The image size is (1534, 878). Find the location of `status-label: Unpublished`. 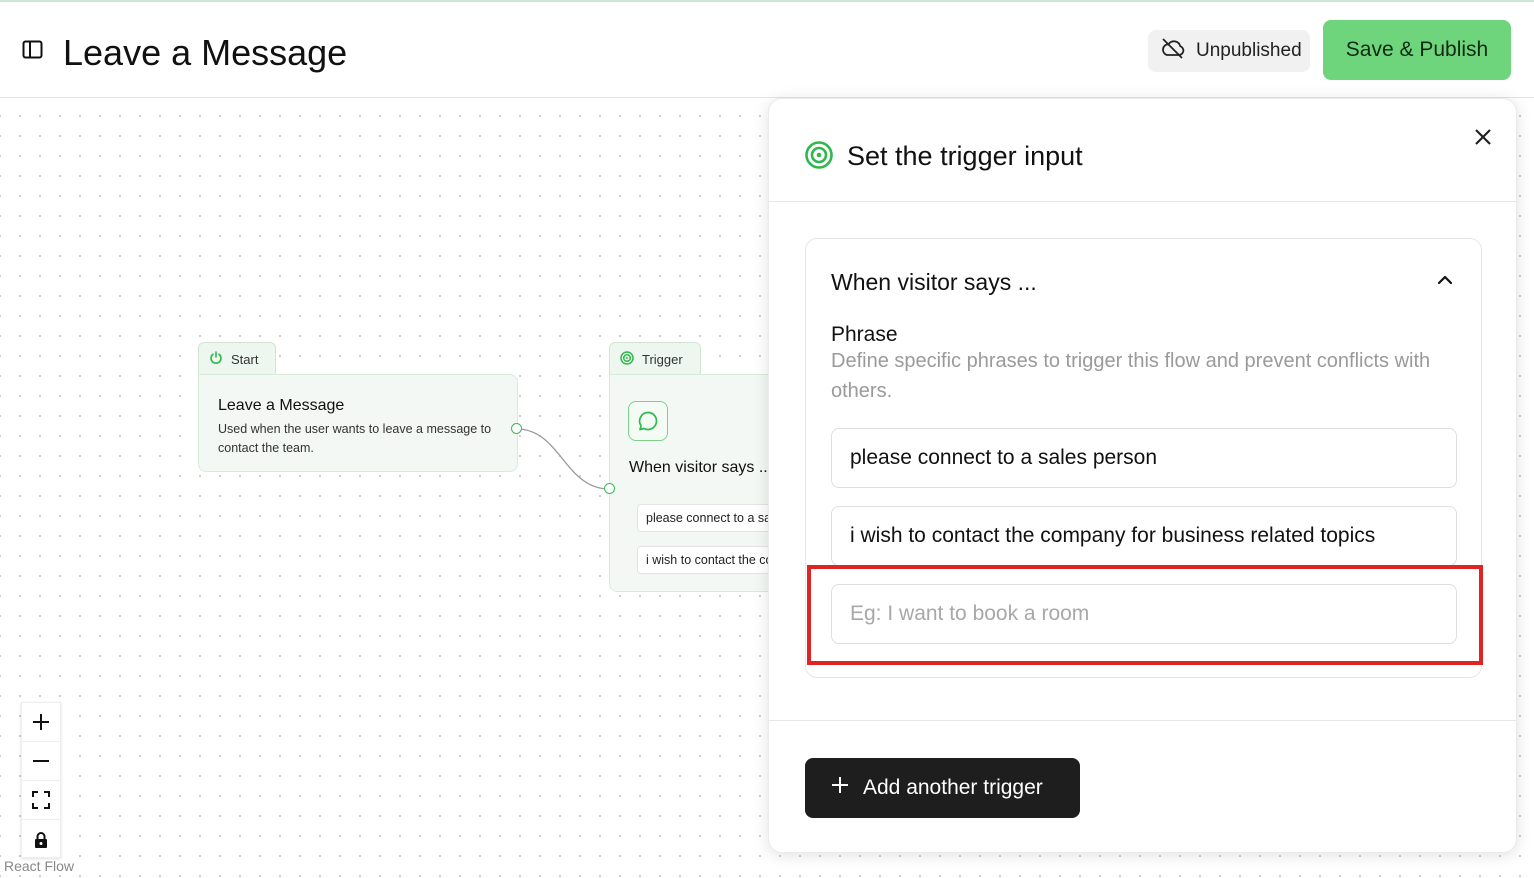

status-label: Unpublished is located at coordinates (1249, 50).